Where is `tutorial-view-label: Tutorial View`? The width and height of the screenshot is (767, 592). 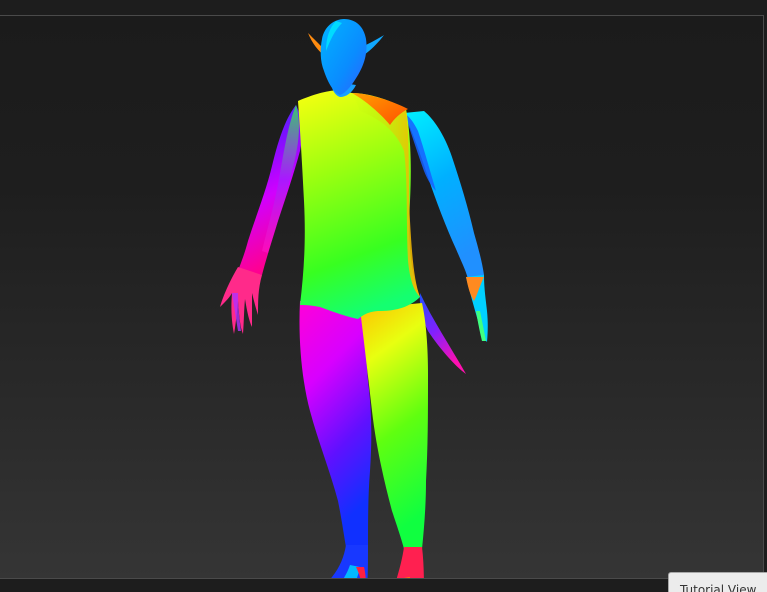
tutorial-view-label: Tutorial View is located at coordinates (718, 587).